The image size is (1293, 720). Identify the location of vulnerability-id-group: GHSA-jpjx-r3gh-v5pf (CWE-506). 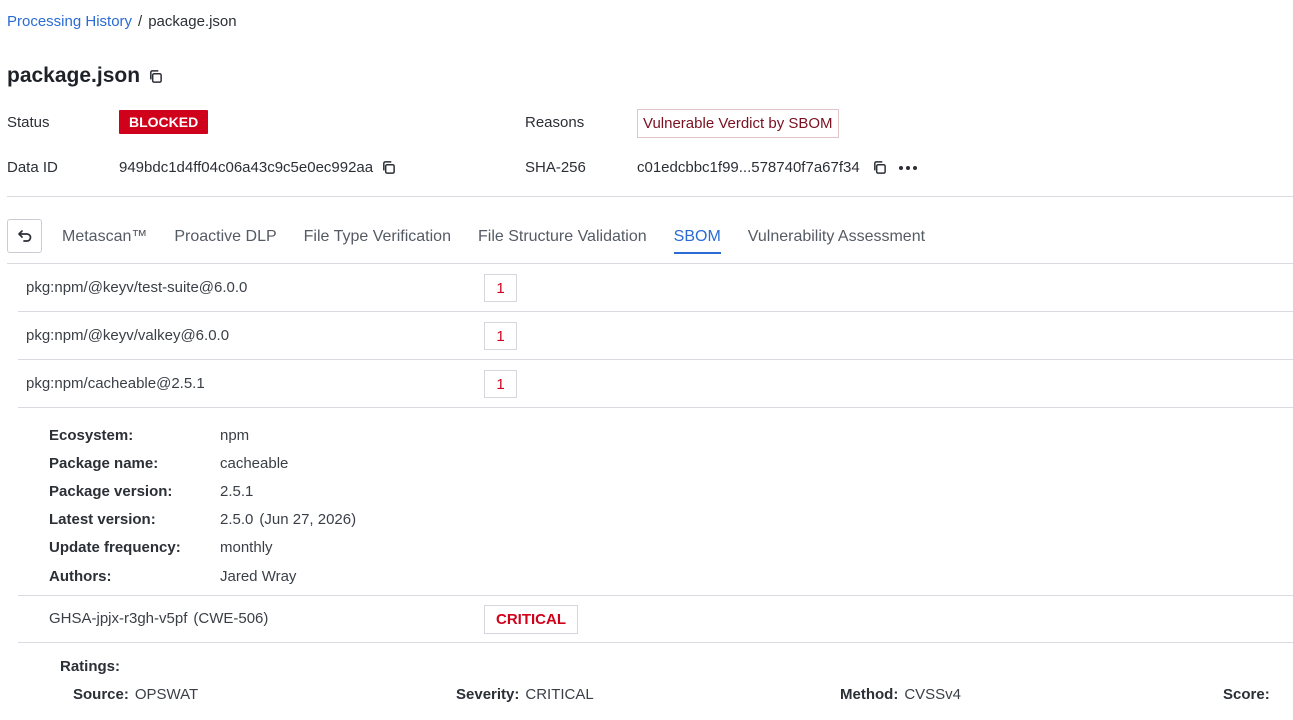
(158, 618).